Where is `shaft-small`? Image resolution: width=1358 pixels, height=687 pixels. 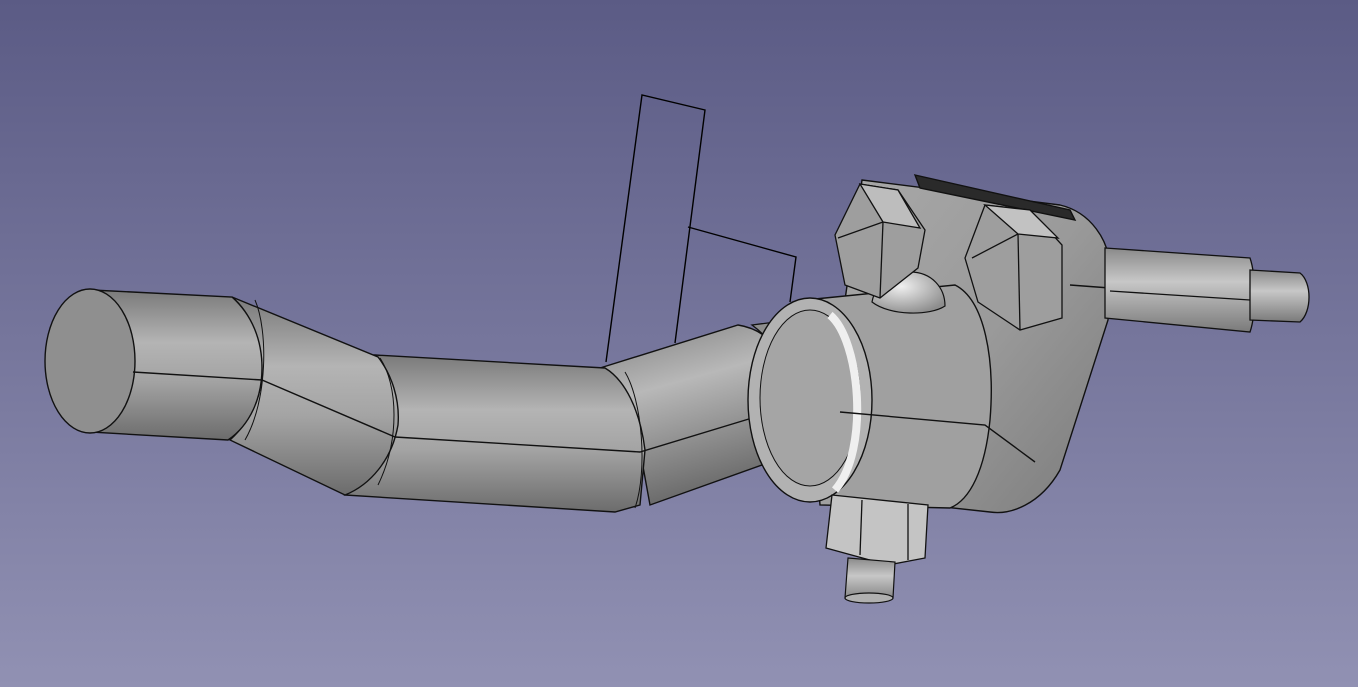
shaft-small is located at coordinates (1279, 296).